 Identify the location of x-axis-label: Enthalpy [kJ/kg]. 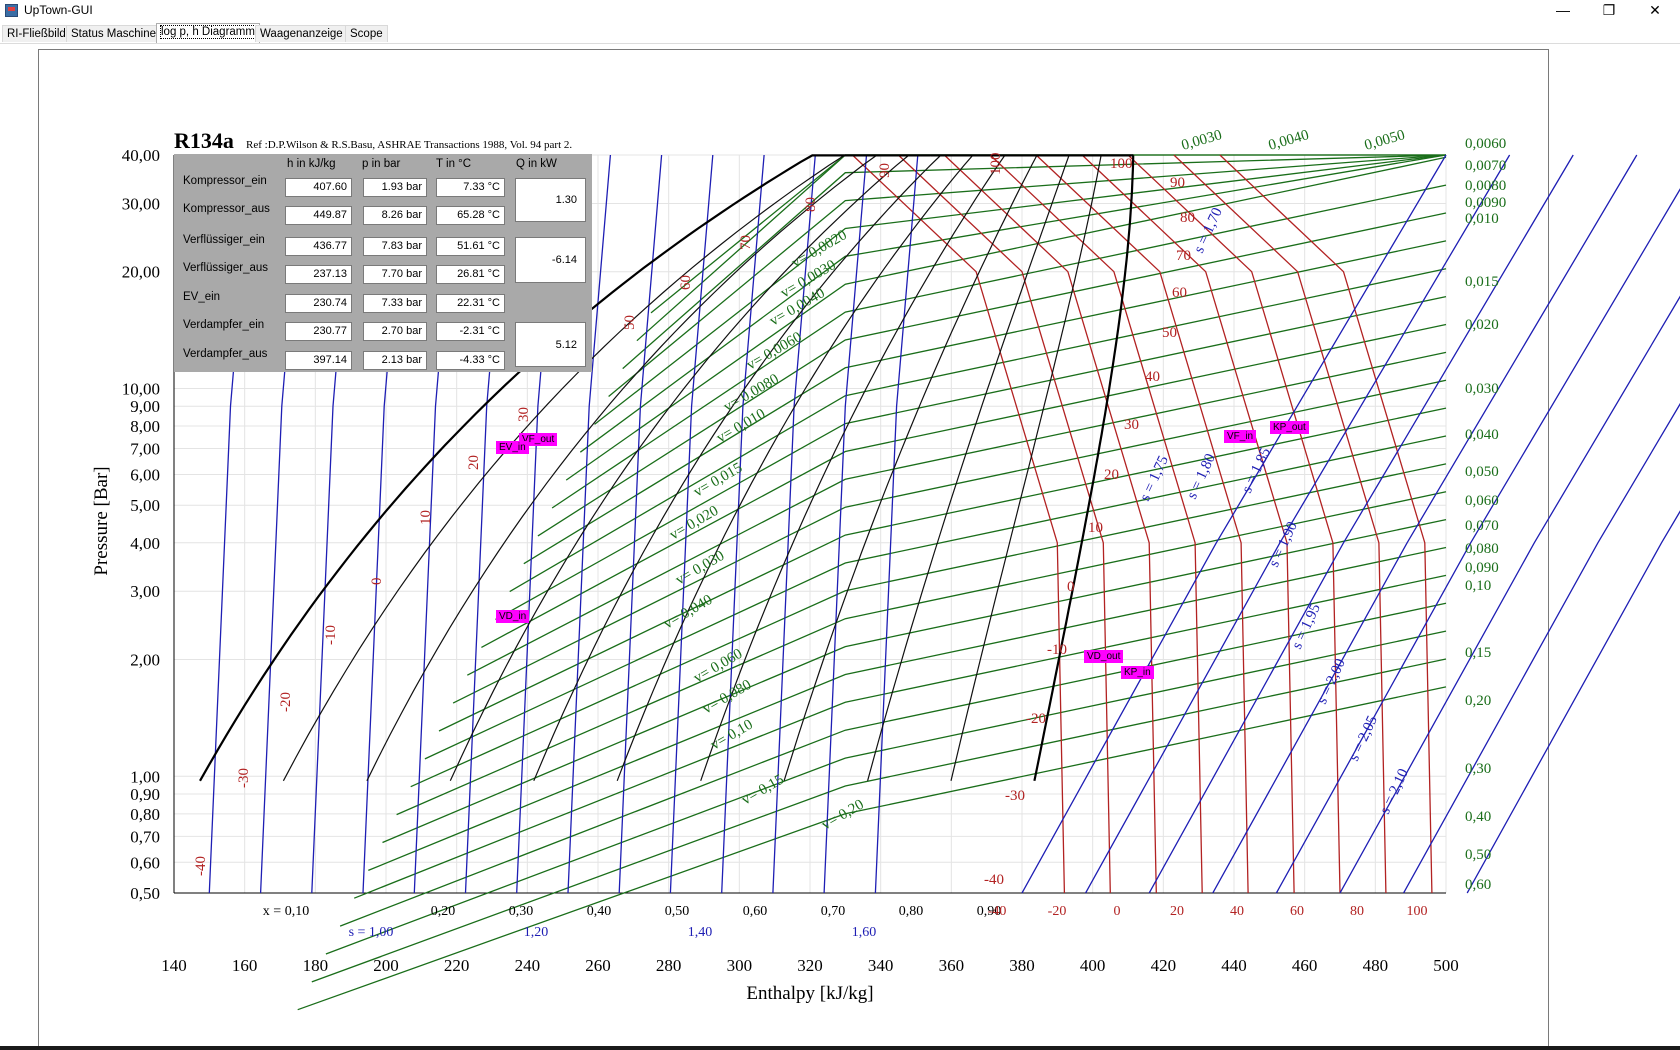
(809, 993).